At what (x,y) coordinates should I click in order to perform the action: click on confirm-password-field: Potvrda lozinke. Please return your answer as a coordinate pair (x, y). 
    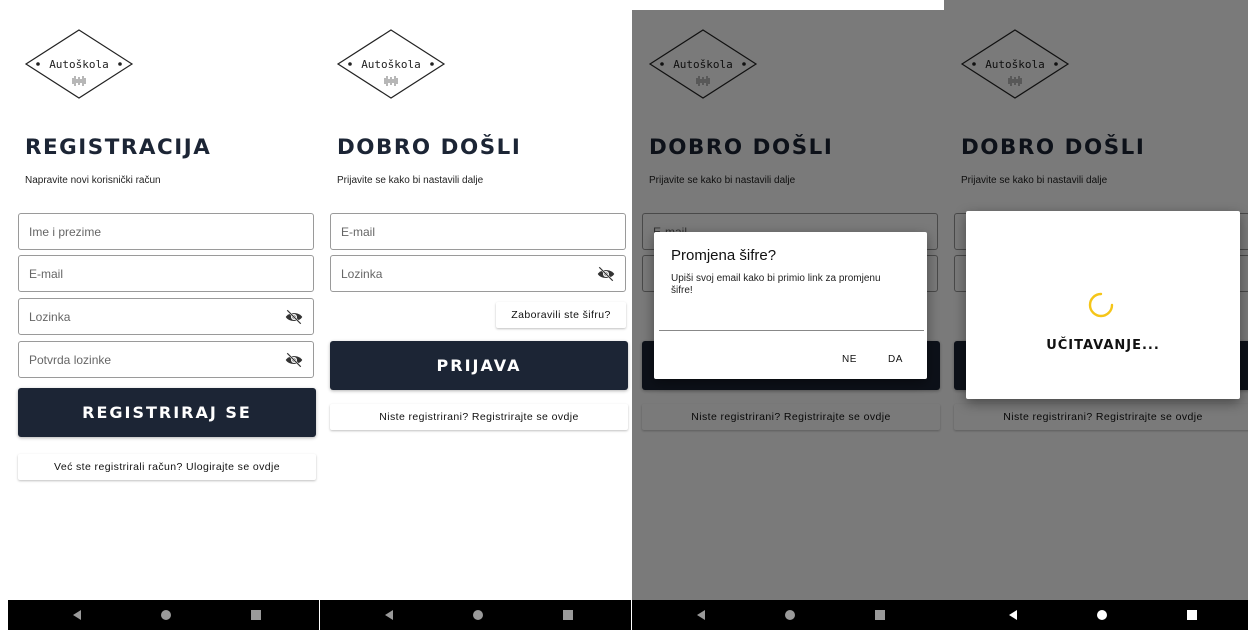
    Looking at the image, I should click on (166, 359).